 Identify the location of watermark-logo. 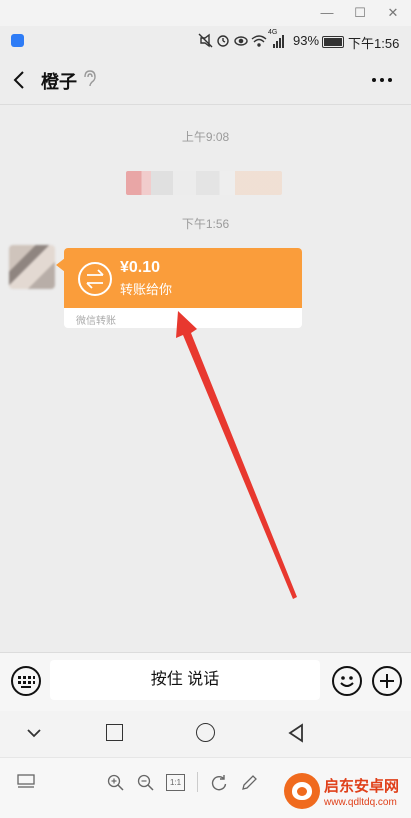
(302, 791).